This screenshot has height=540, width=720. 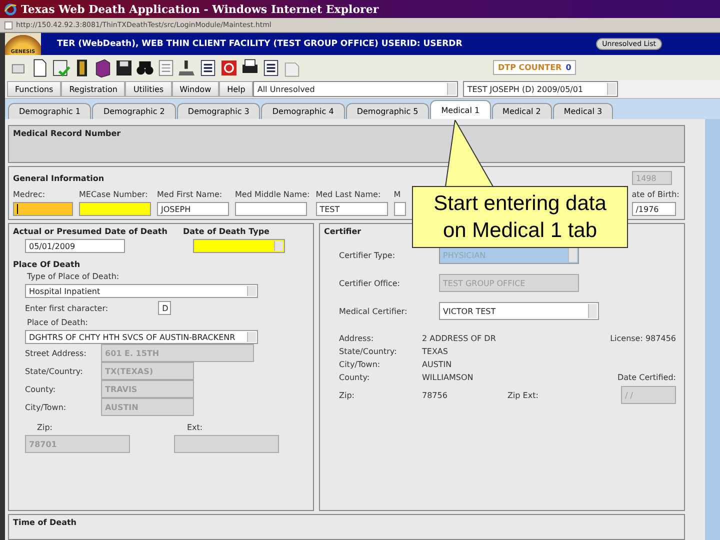 What do you see at coordinates (193, 209) in the screenshot?
I see `input-field: JOSEPH` at bounding box center [193, 209].